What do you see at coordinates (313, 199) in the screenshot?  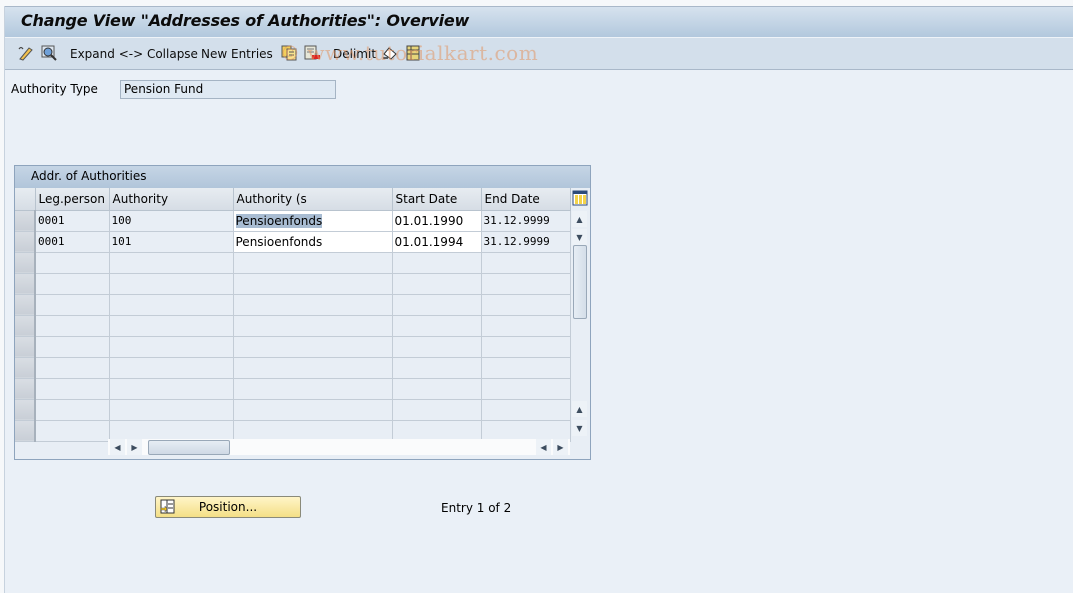 I see `column-header-authority-short: Authority (s` at bounding box center [313, 199].